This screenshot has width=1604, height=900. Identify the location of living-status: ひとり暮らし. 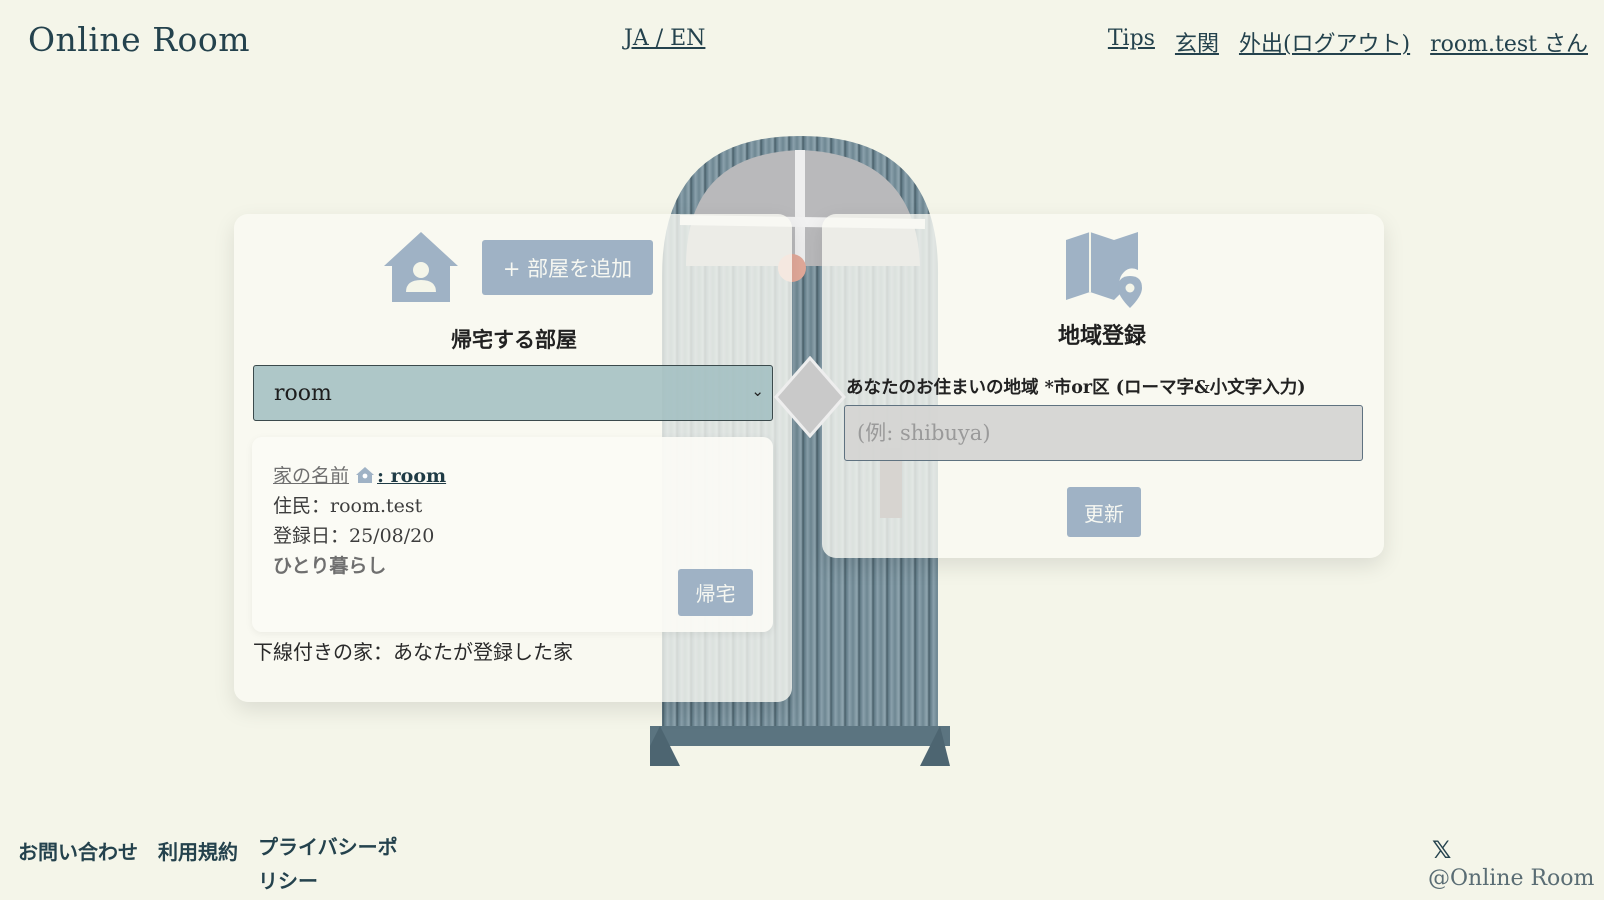
(330, 566).